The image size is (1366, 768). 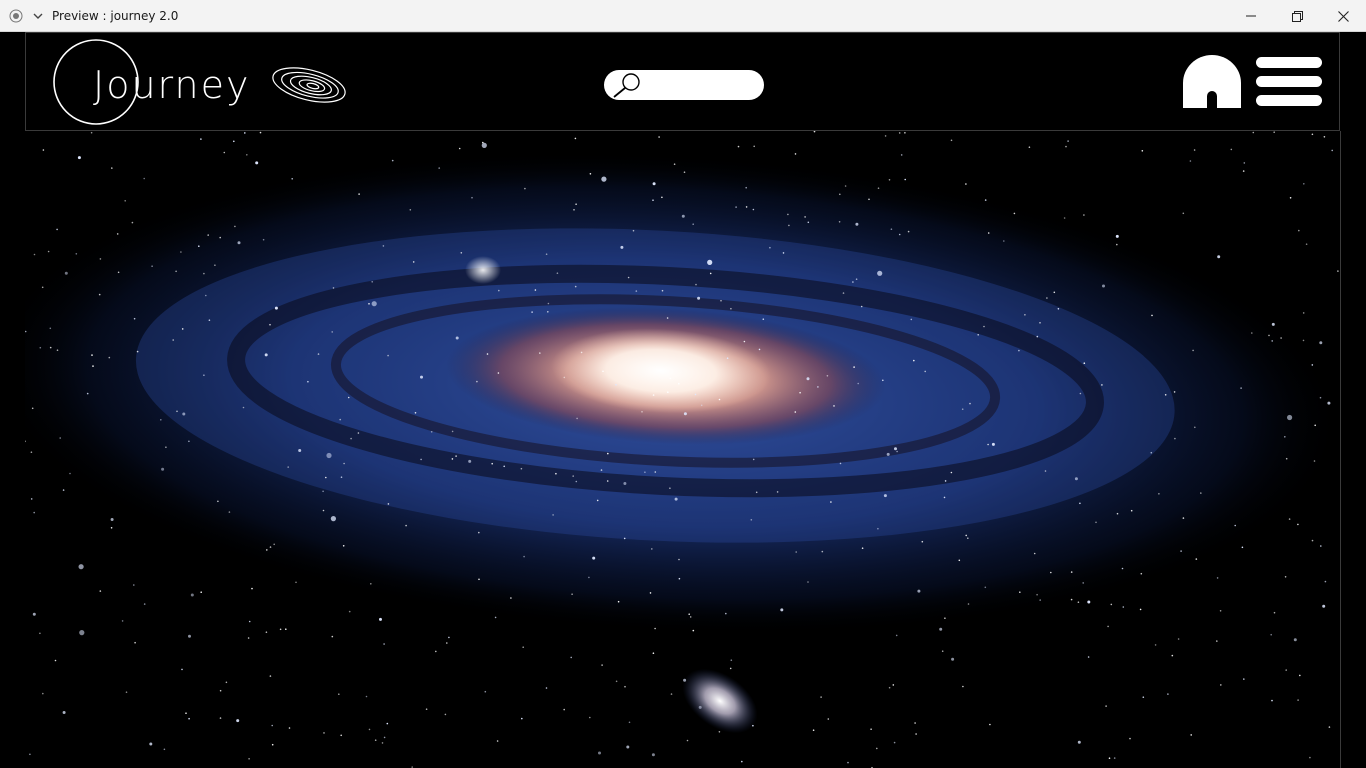 What do you see at coordinates (1251, 16) in the screenshot?
I see `minimize-button` at bounding box center [1251, 16].